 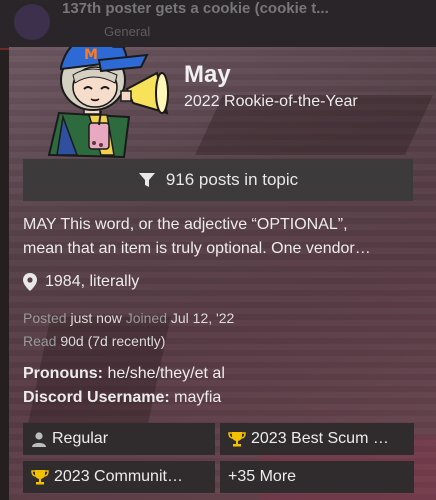 I want to click on location-text: 1984, literally, so click(x=92, y=281).